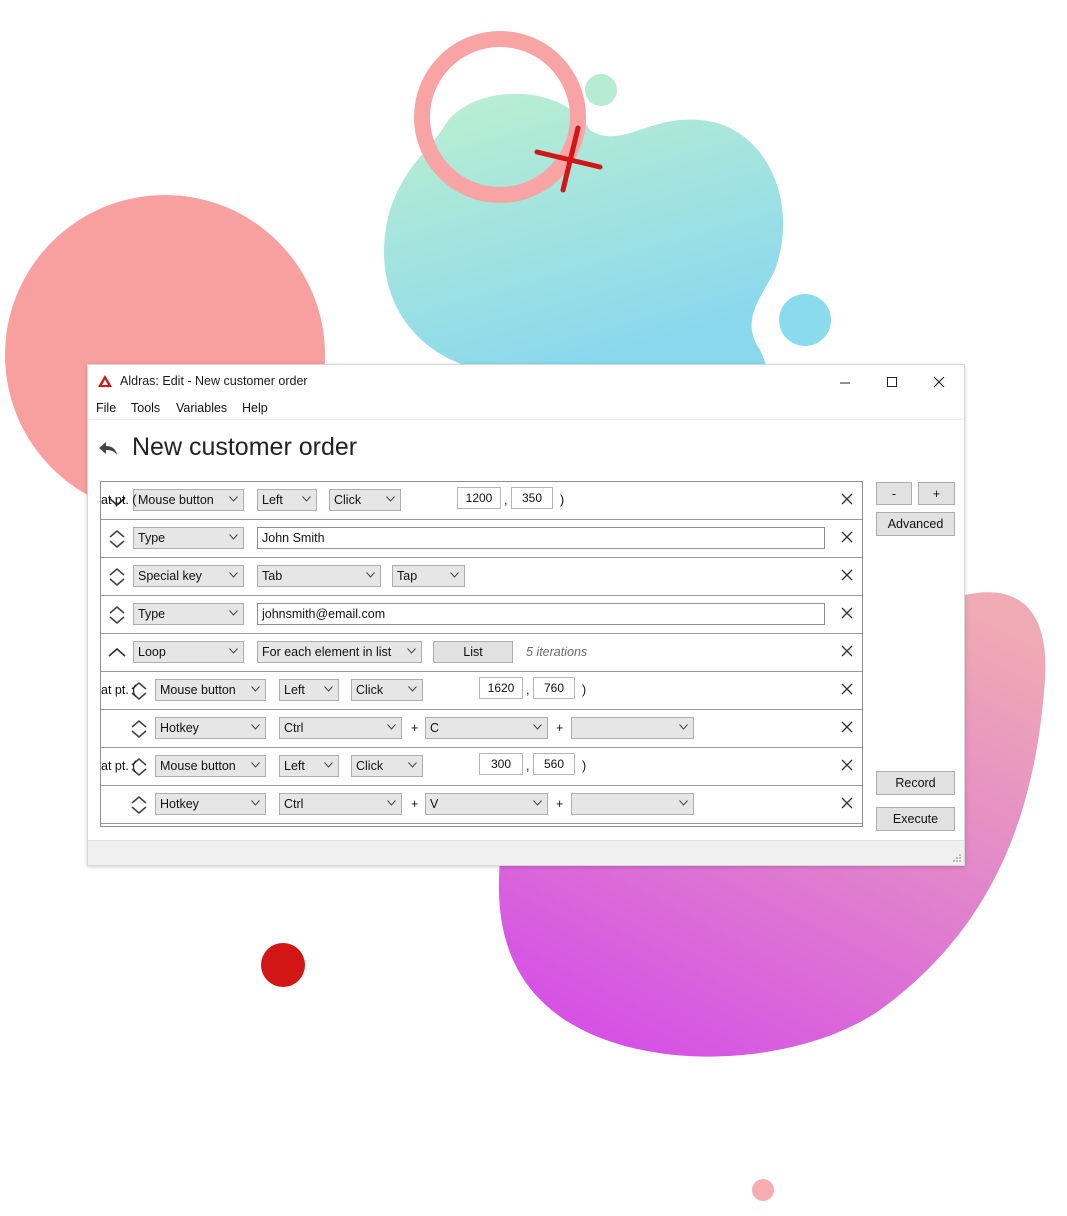 The image size is (1067, 1216). What do you see at coordinates (145, 408) in the screenshot?
I see `menu-tools: Tools` at bounding box center [145, 408].